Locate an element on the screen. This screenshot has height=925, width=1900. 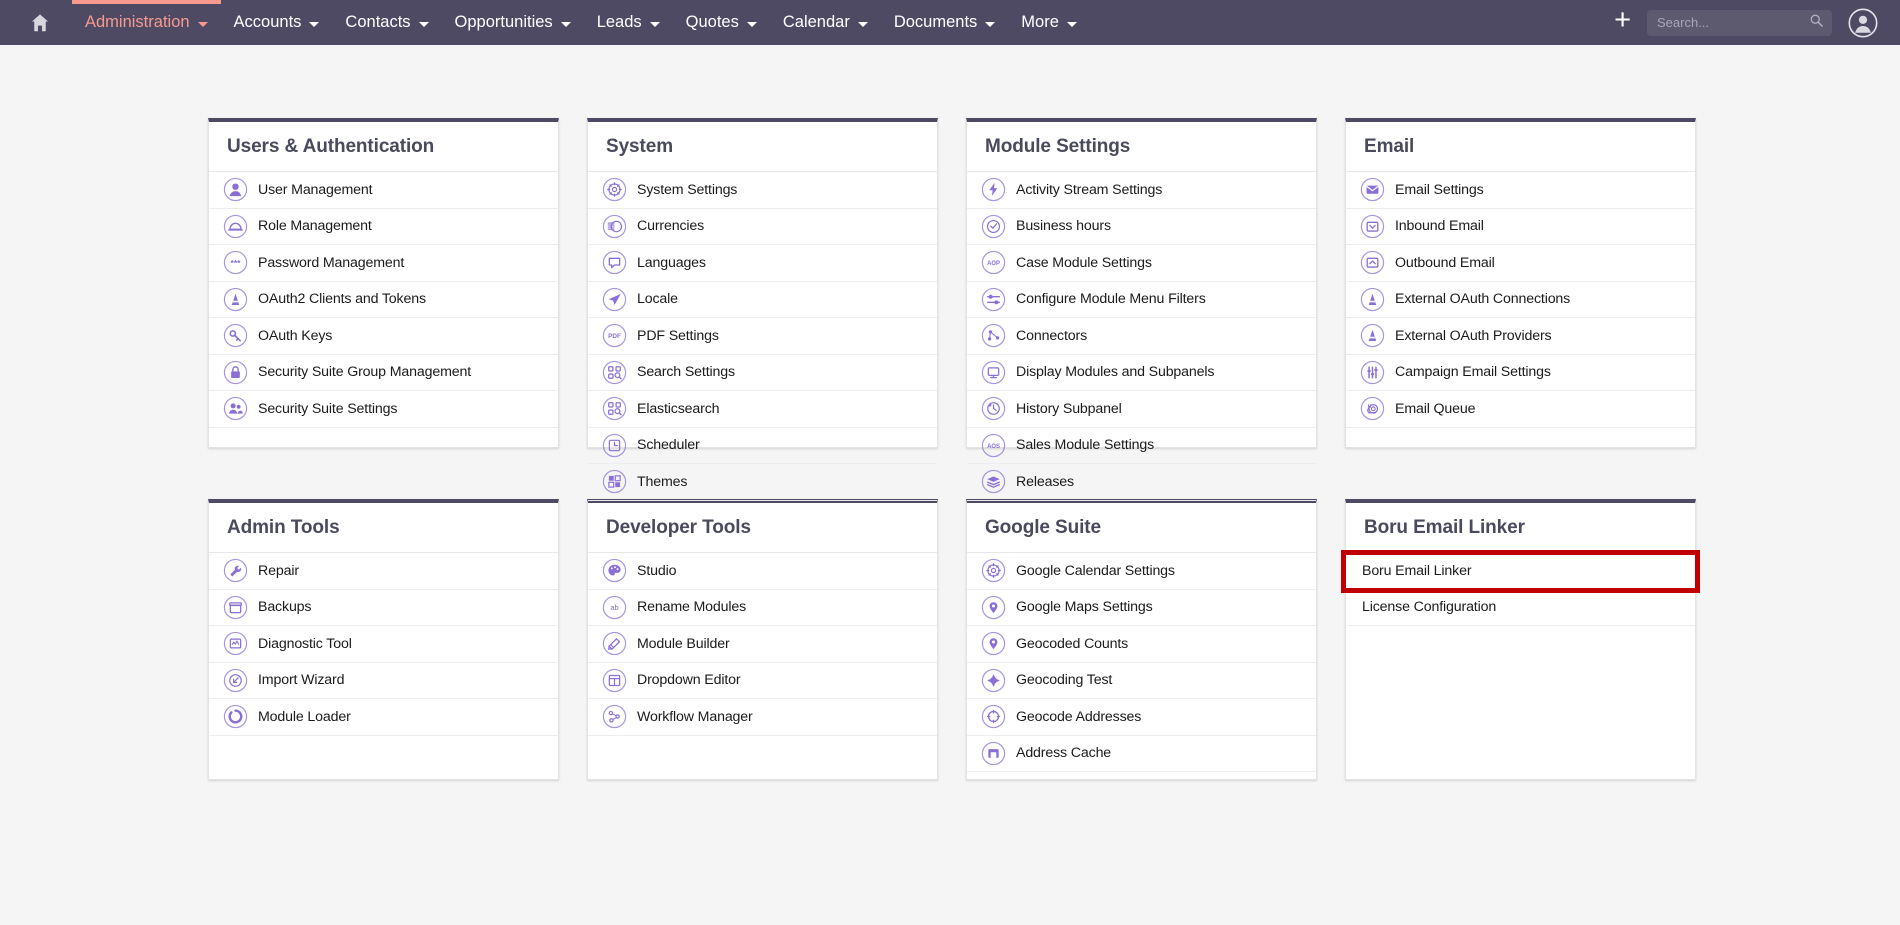
admin-link-label: Import Wizard is located at coordinates (301, 680).